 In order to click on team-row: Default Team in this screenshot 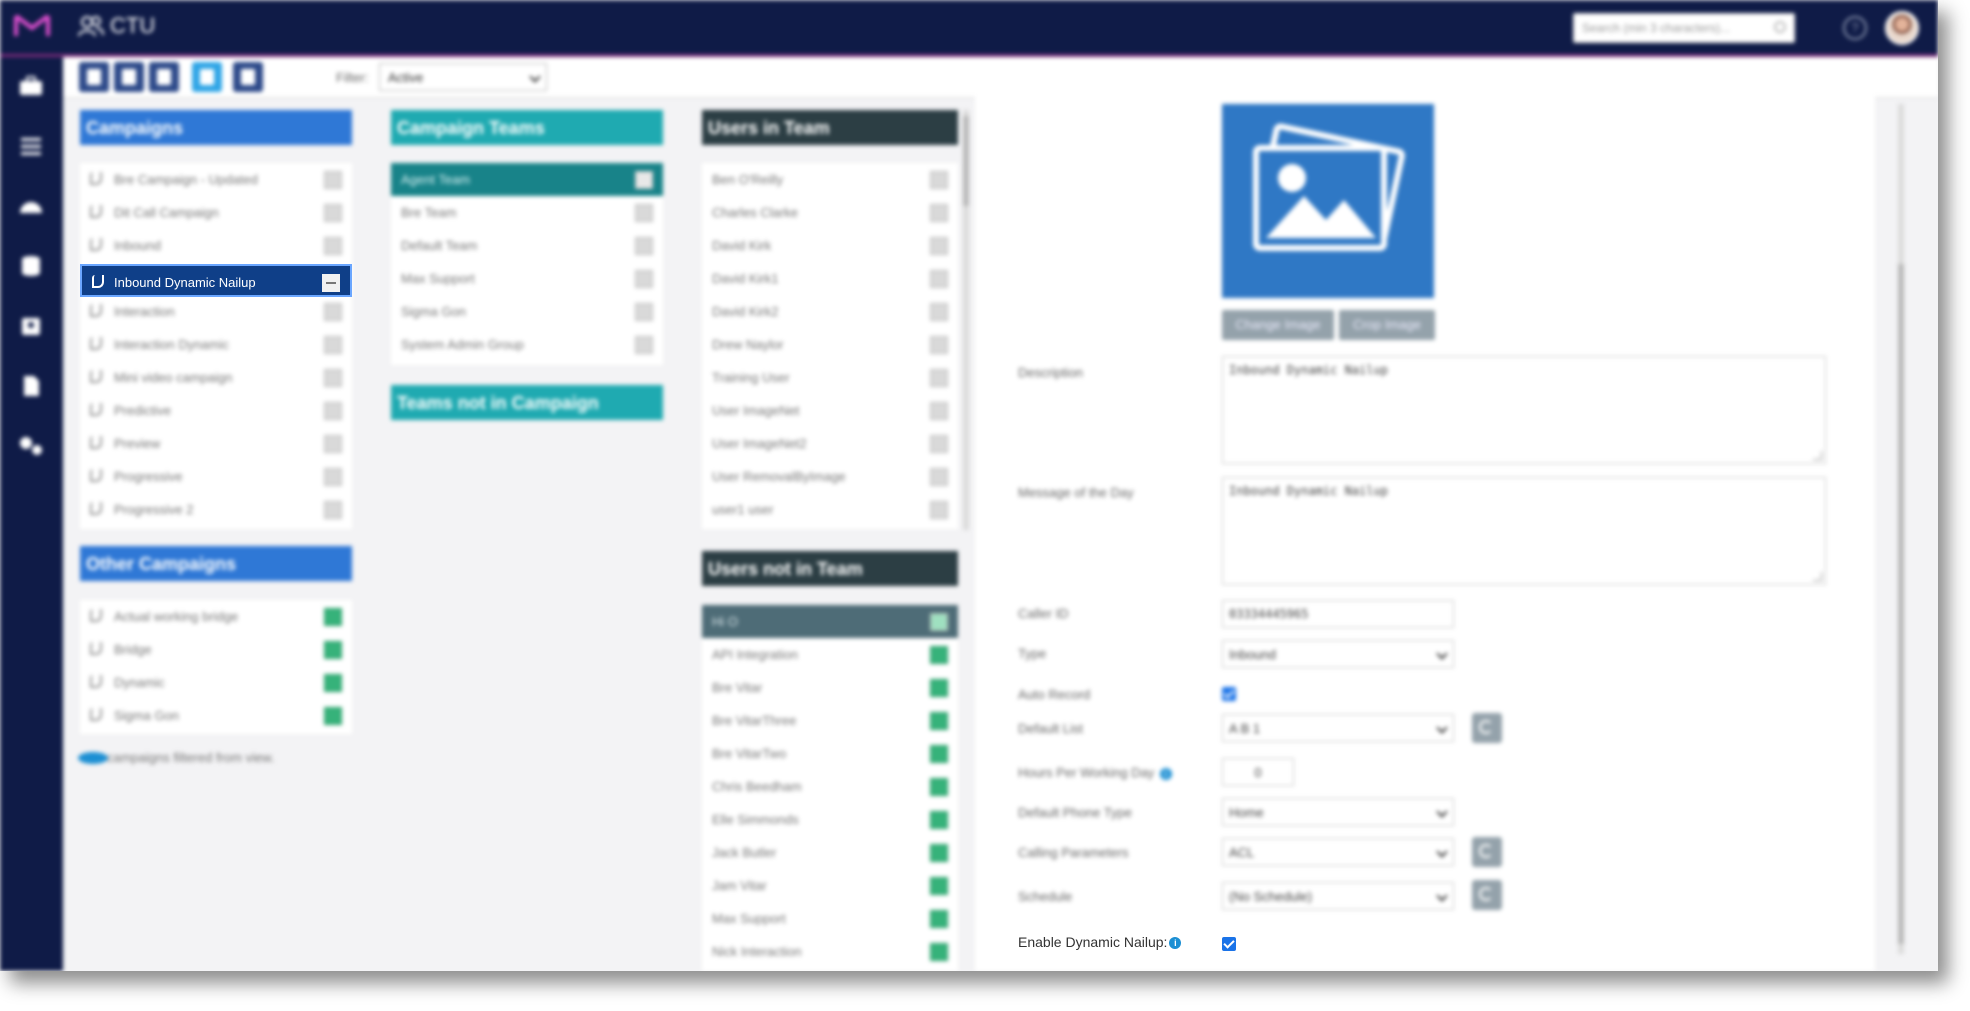, I will do `click(527, 245)`.